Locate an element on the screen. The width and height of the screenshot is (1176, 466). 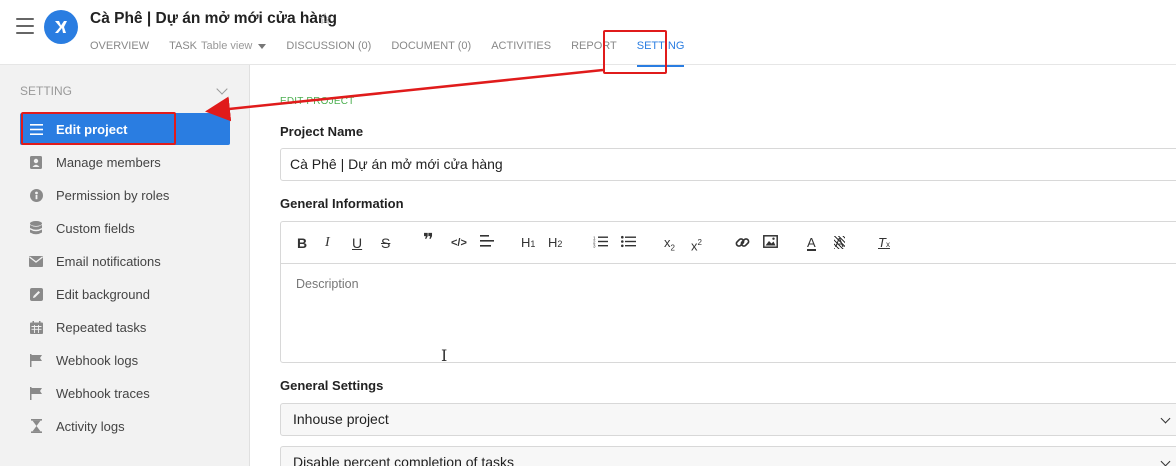
sidebar-item-custom-fields: Custom fields is located at coordinates (125, 228).